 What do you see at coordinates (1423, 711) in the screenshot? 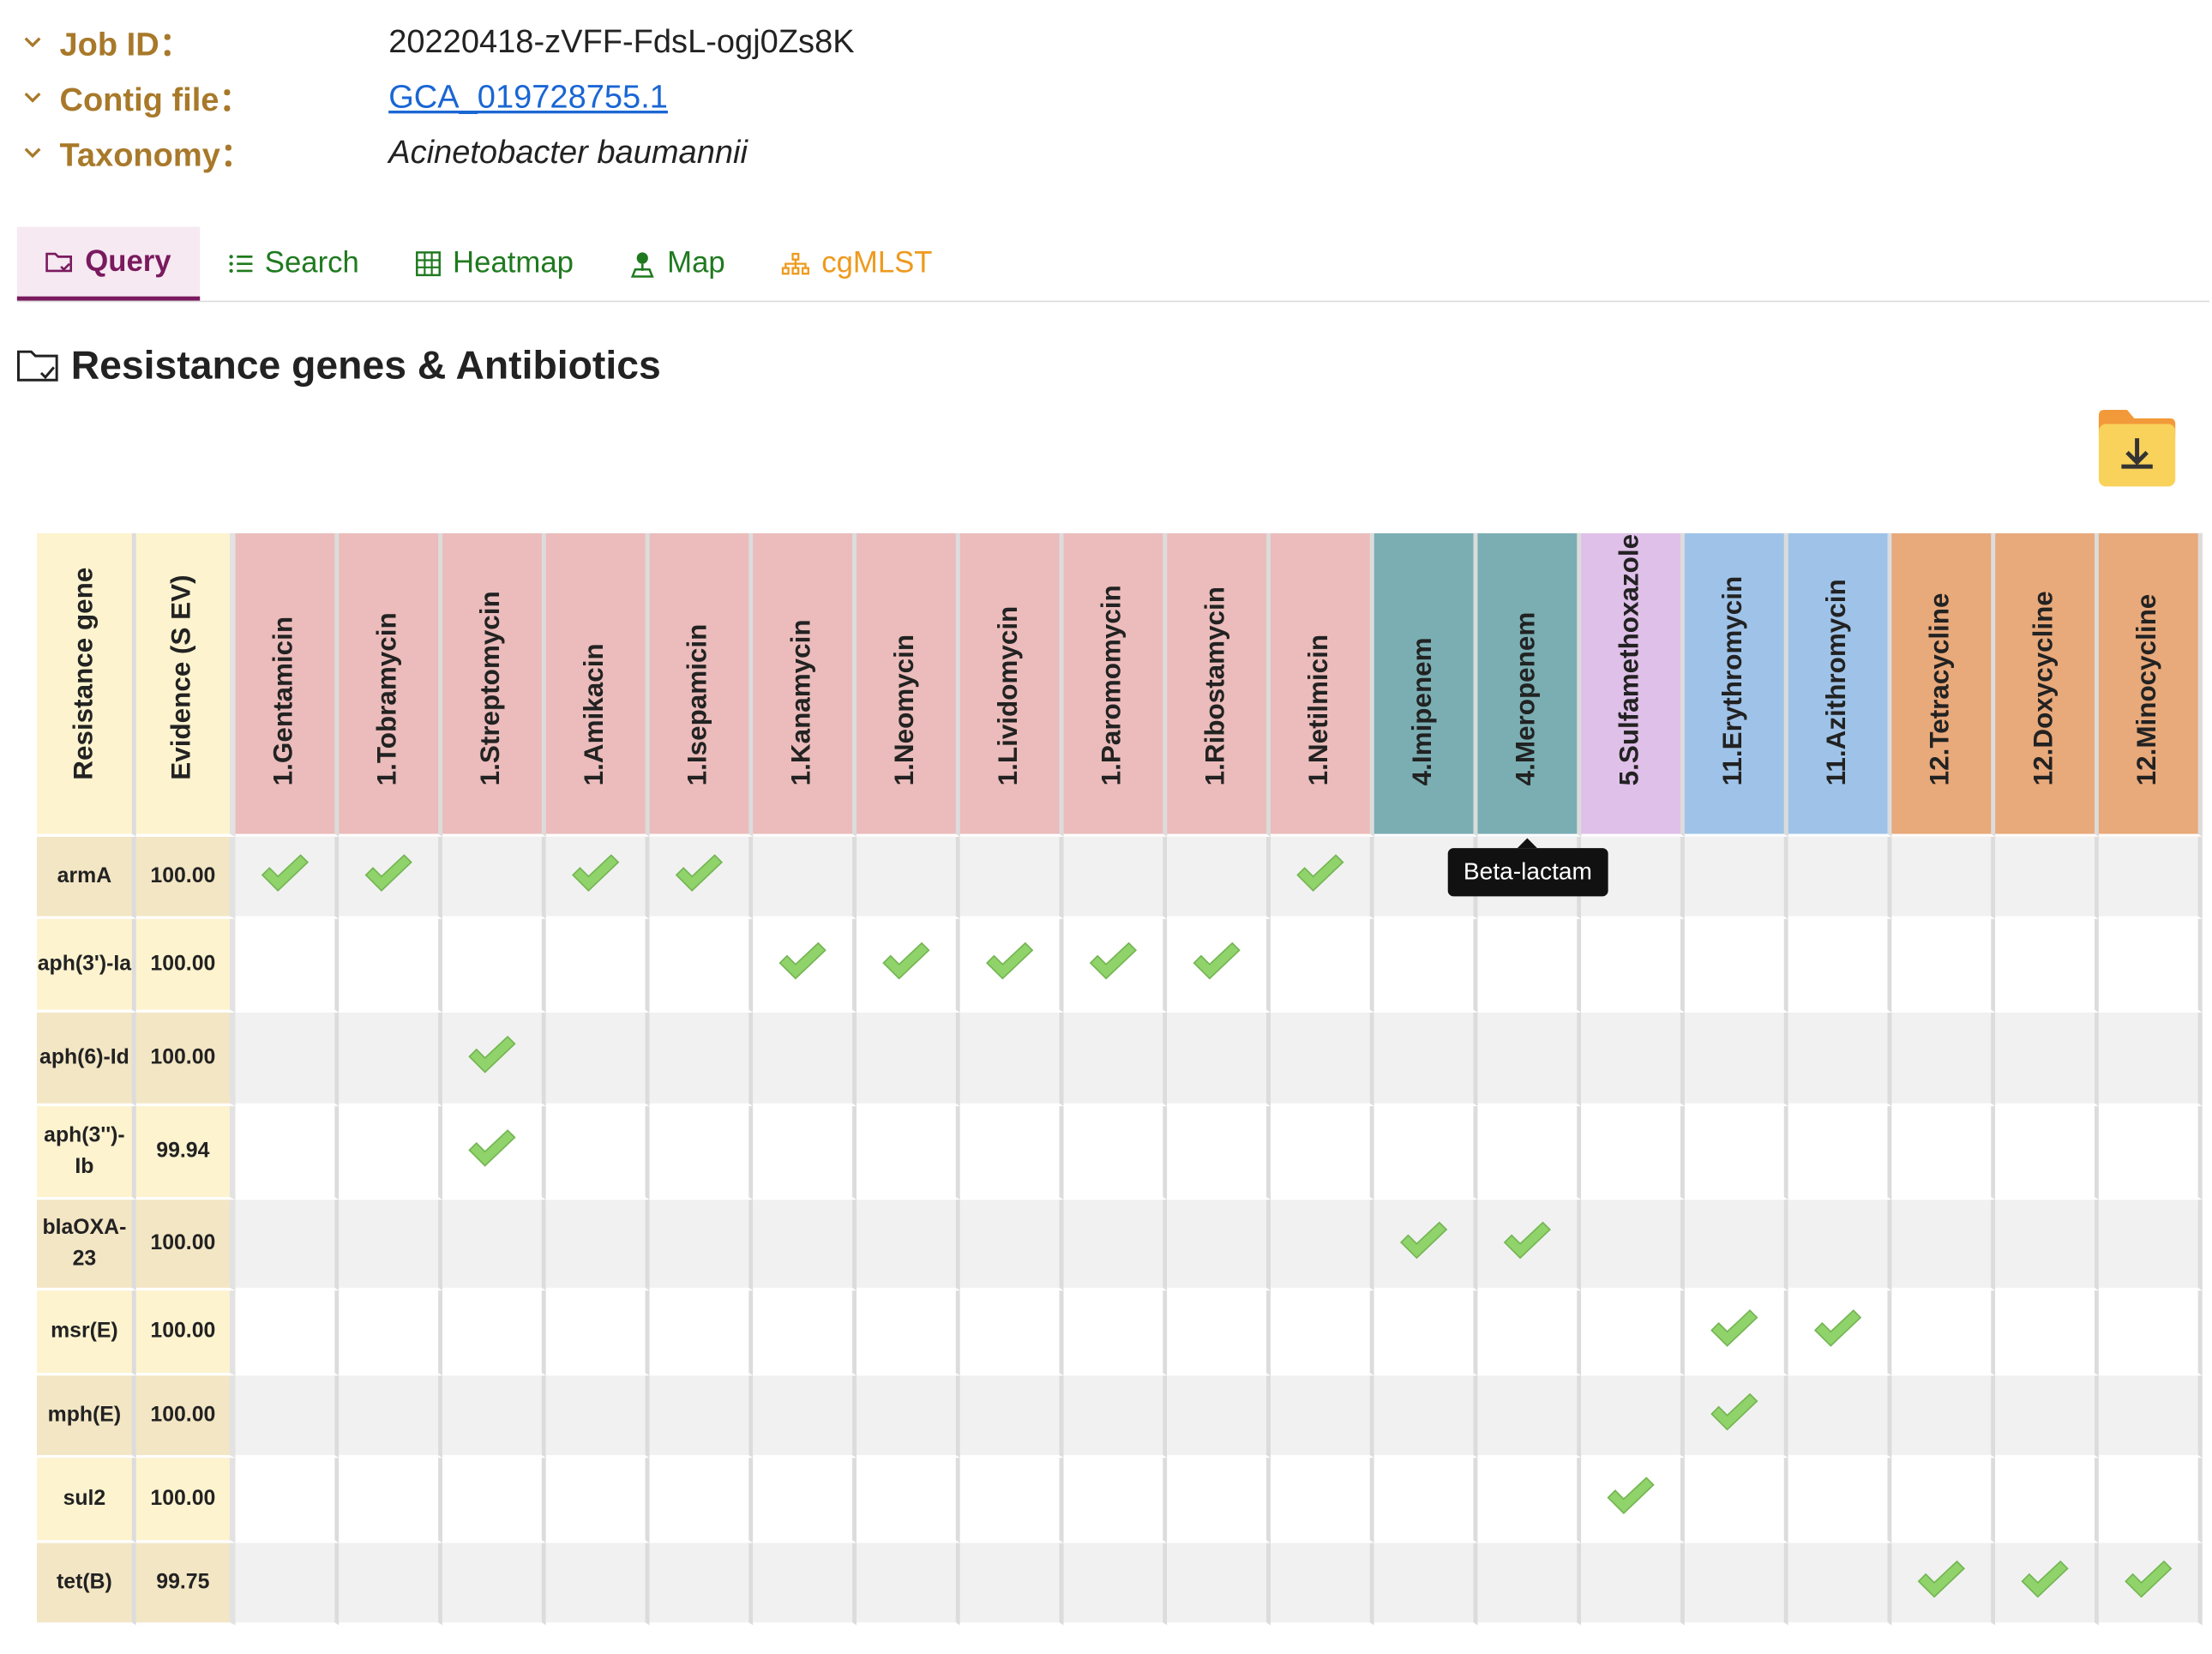
I see `antibiotic-header-label: 4.Imipenem` at bounding box center [1423, 711].